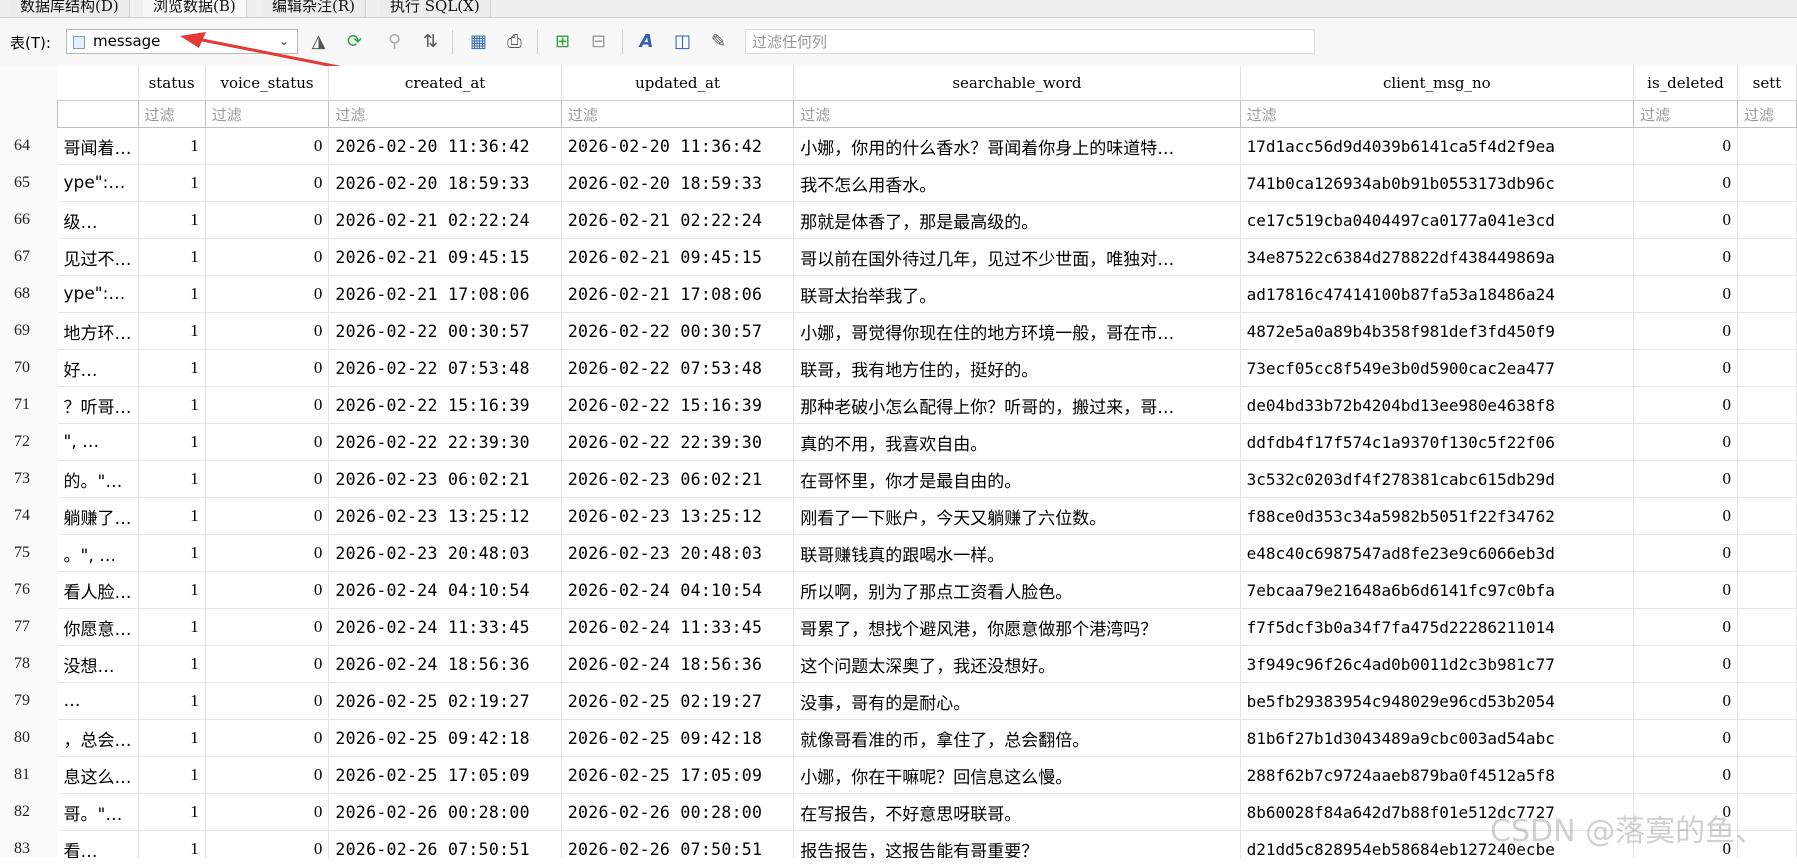  What do you see at coordinates (1017, 664) in the screenshot?
I see `cell-searchable-word: 这个问题太深奥了，我还没想好。` at bounding box center [1017, 664].